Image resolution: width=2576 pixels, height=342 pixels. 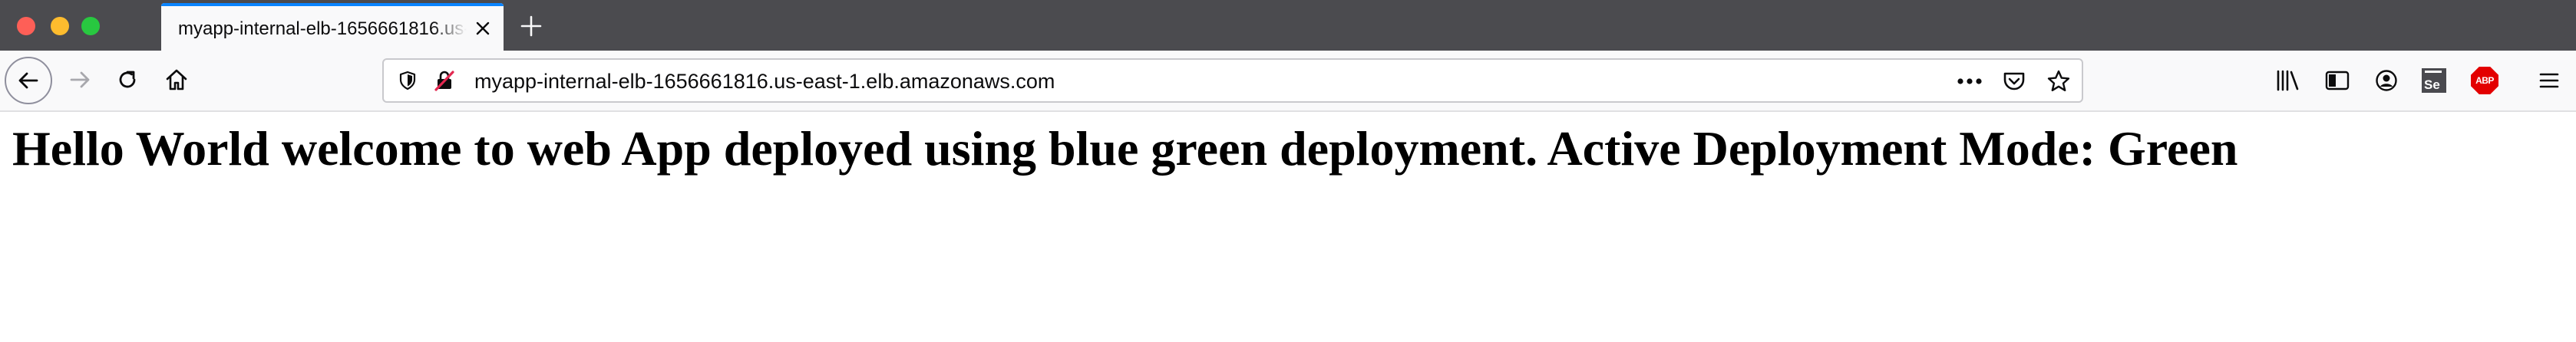 I want to click on new-tab-plus-icon, so click(x=531, y=26).